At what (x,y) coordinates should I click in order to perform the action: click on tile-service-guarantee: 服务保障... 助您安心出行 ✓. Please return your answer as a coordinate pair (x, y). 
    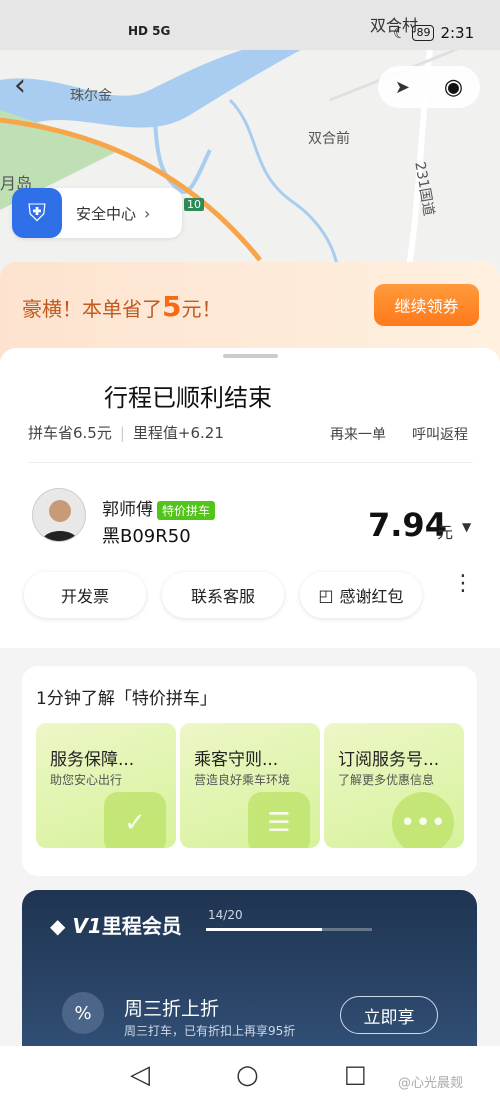
    Looking at the image, I should click on (106, 785).